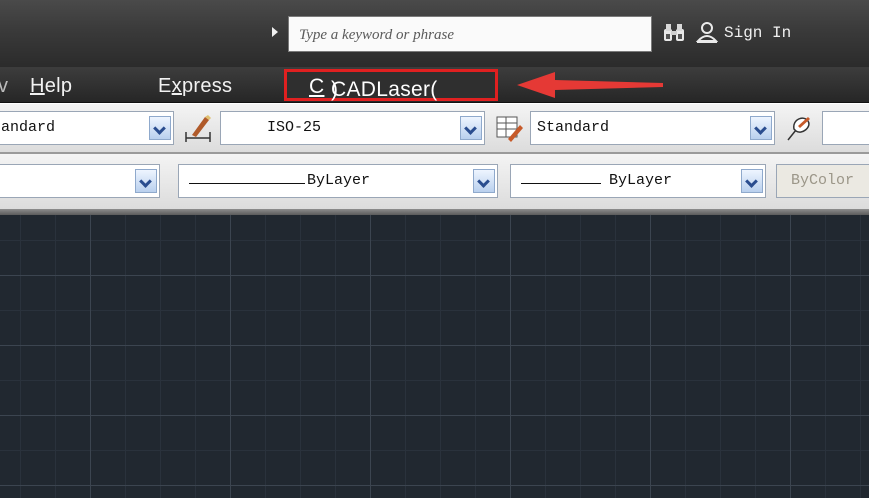 Image resolution: width=869 pixels, height=498 pixels. I want to click on search-expand-arrow-icon, so click(275, 32).